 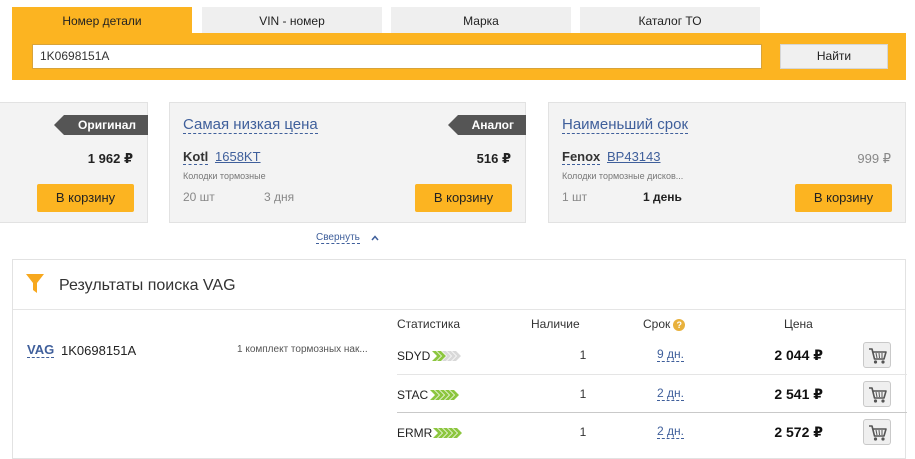 I want to click on supplier-code: ERMR, so click(x=415, y=433).